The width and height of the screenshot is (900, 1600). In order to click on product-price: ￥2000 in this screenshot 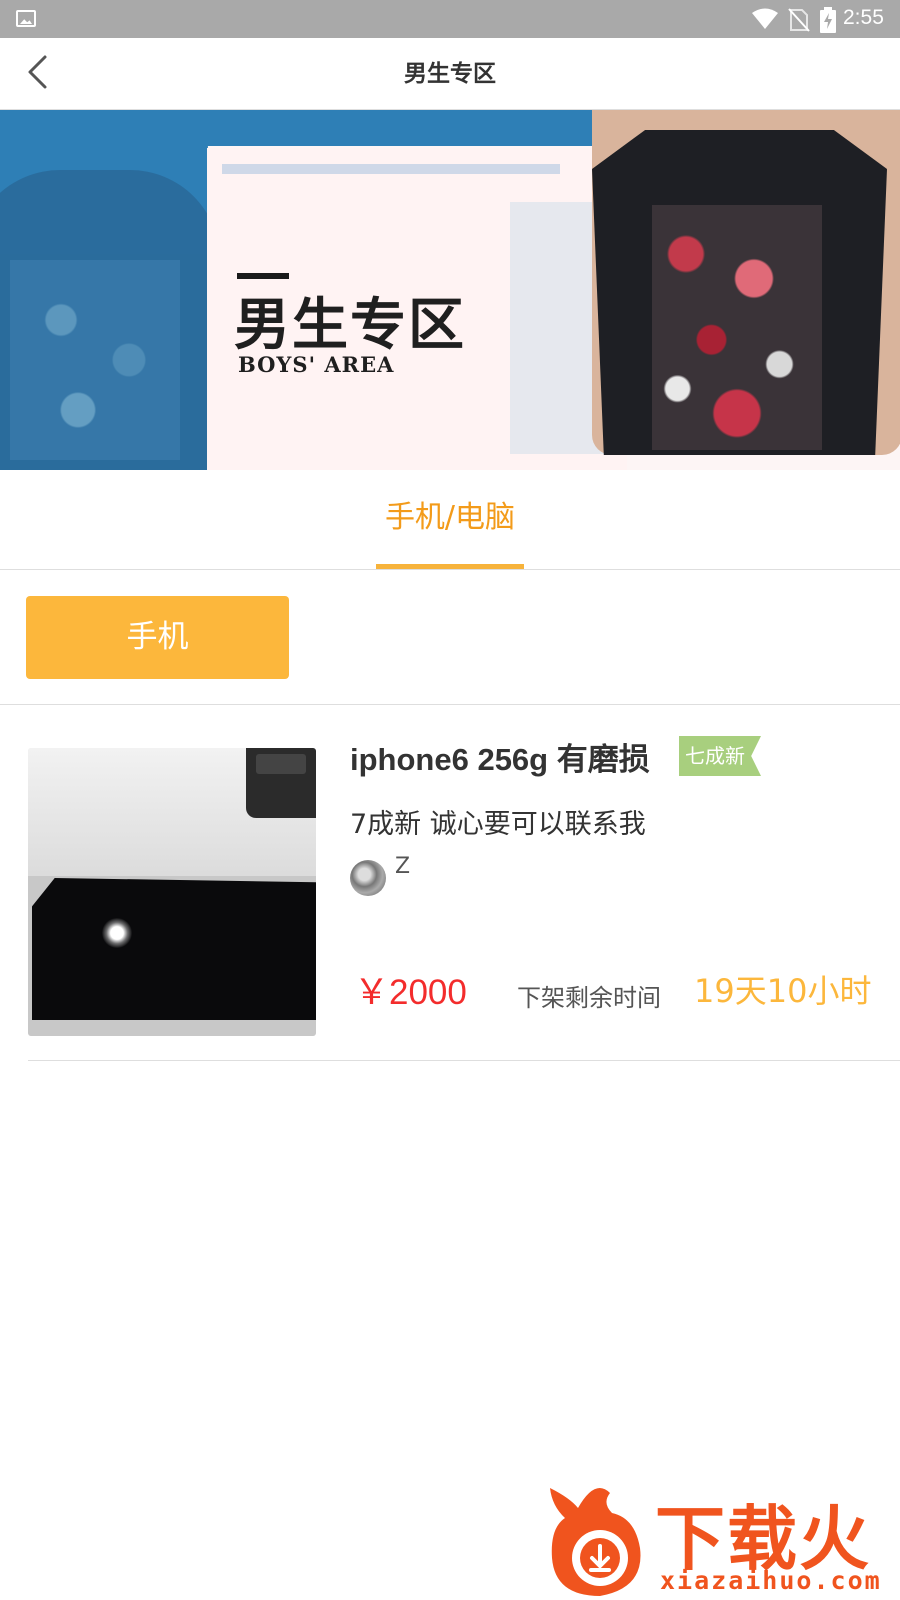, I will do `click(410, 992)`.